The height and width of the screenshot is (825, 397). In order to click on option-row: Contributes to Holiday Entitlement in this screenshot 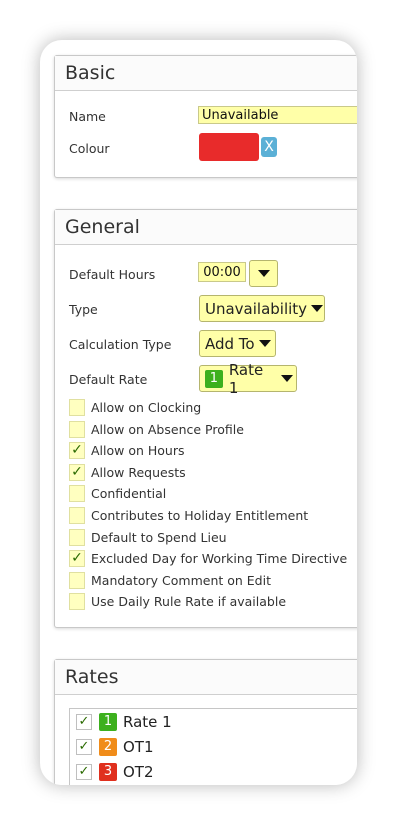, I will do `click(188, 515)`.